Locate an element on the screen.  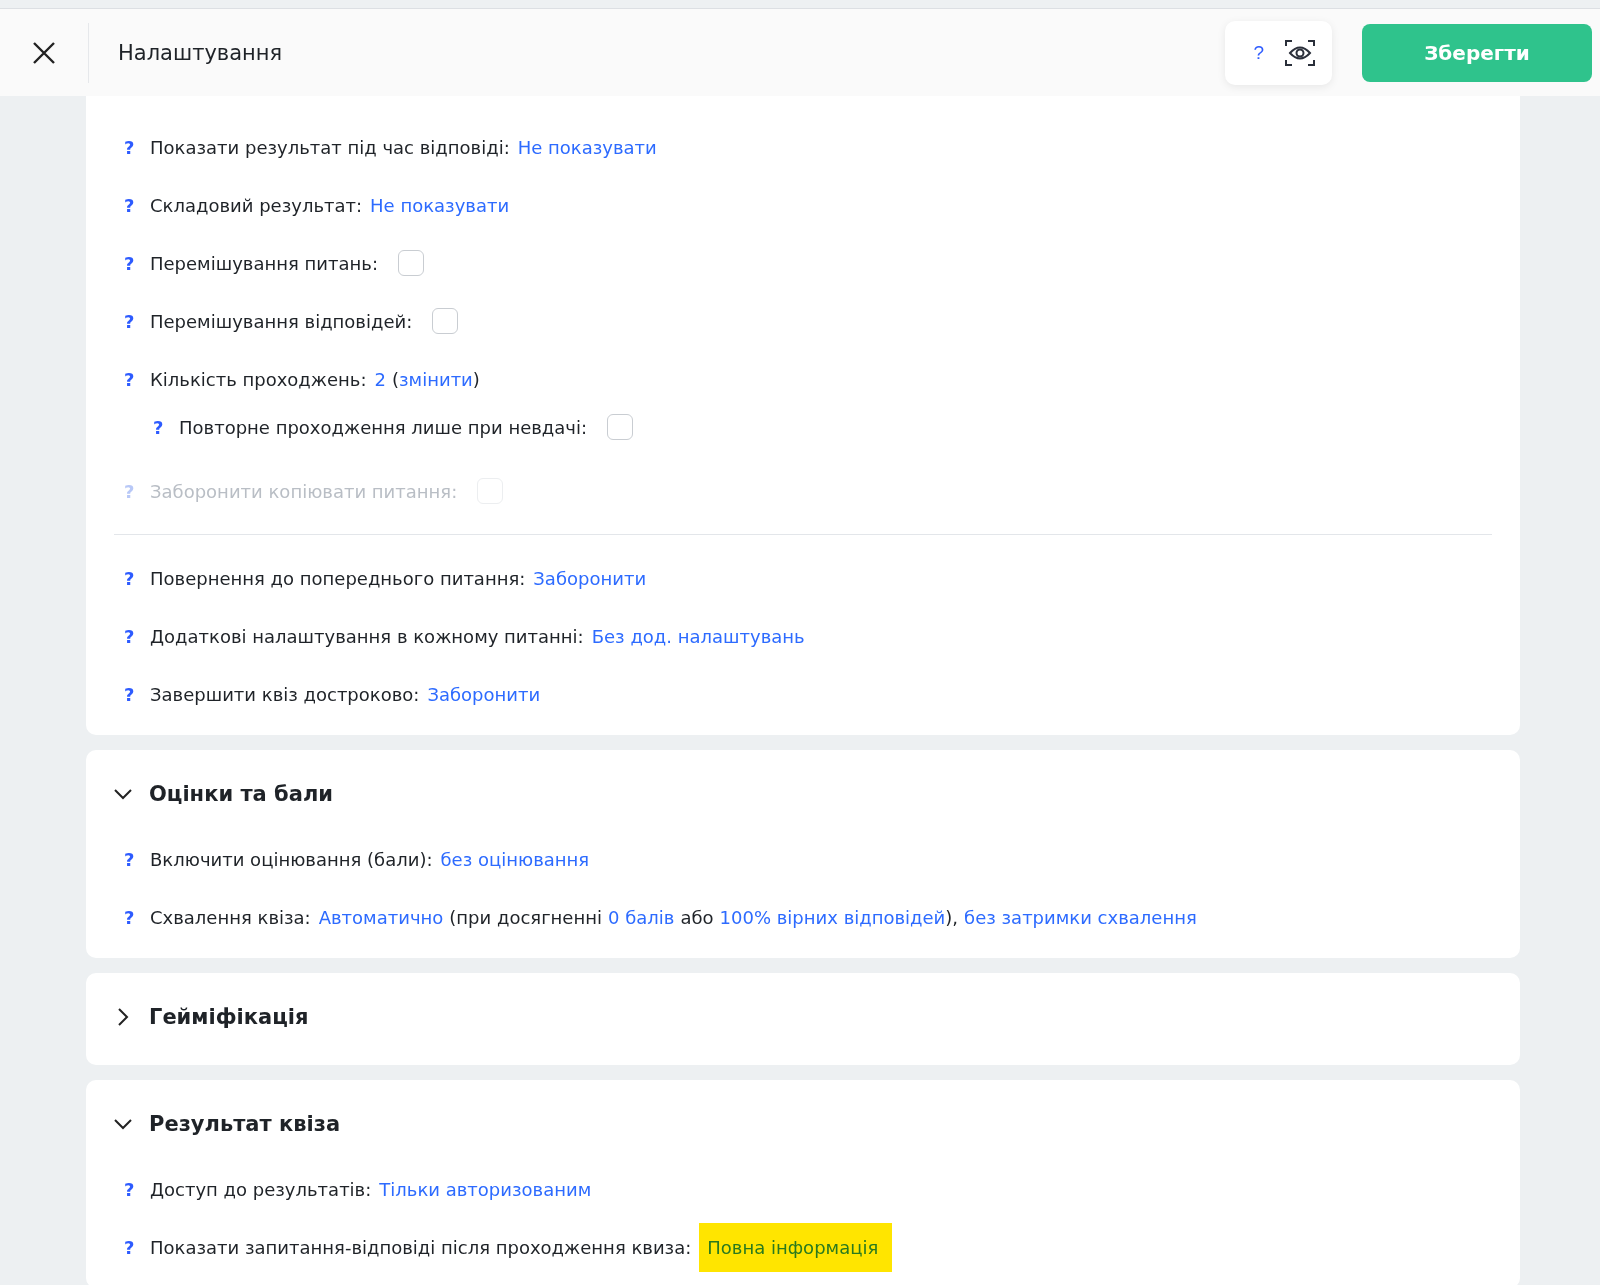
preview-icon is located at coordinates (1300, 52).